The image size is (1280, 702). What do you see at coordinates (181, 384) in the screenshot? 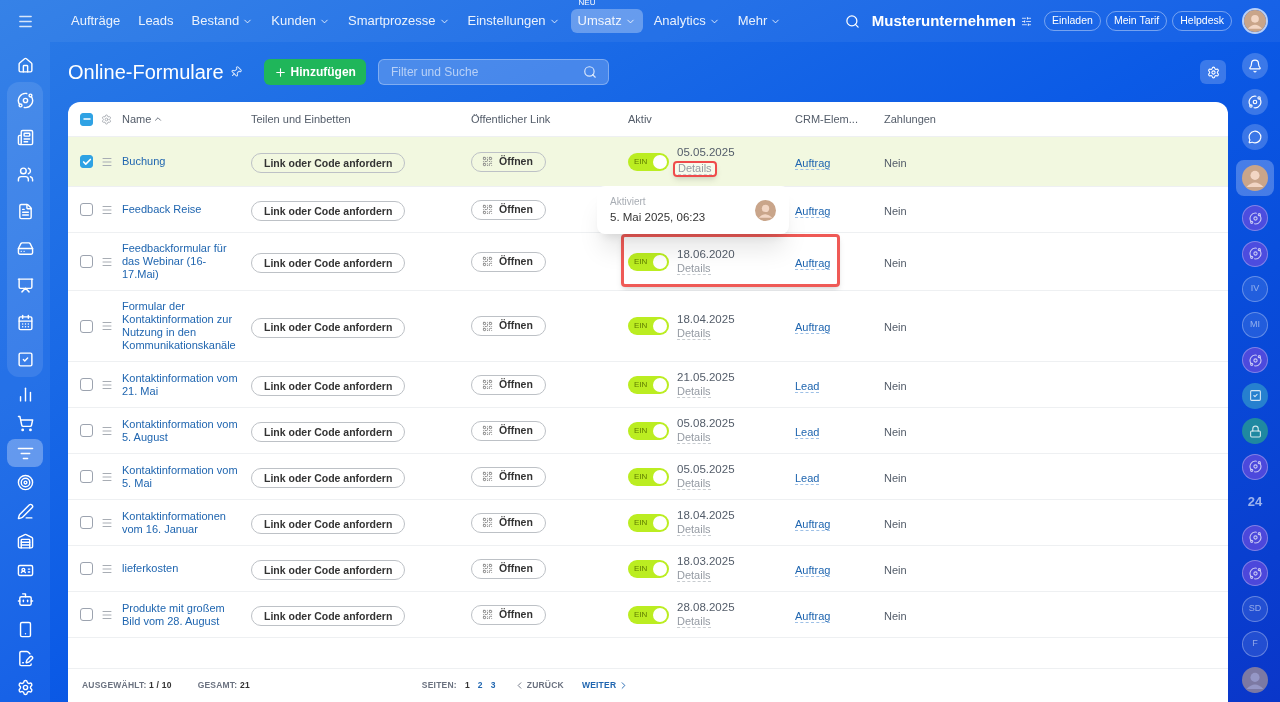
I see `form-name-link: Kontaktinformation vom 21. Mai` at bounding box center [181, 384].